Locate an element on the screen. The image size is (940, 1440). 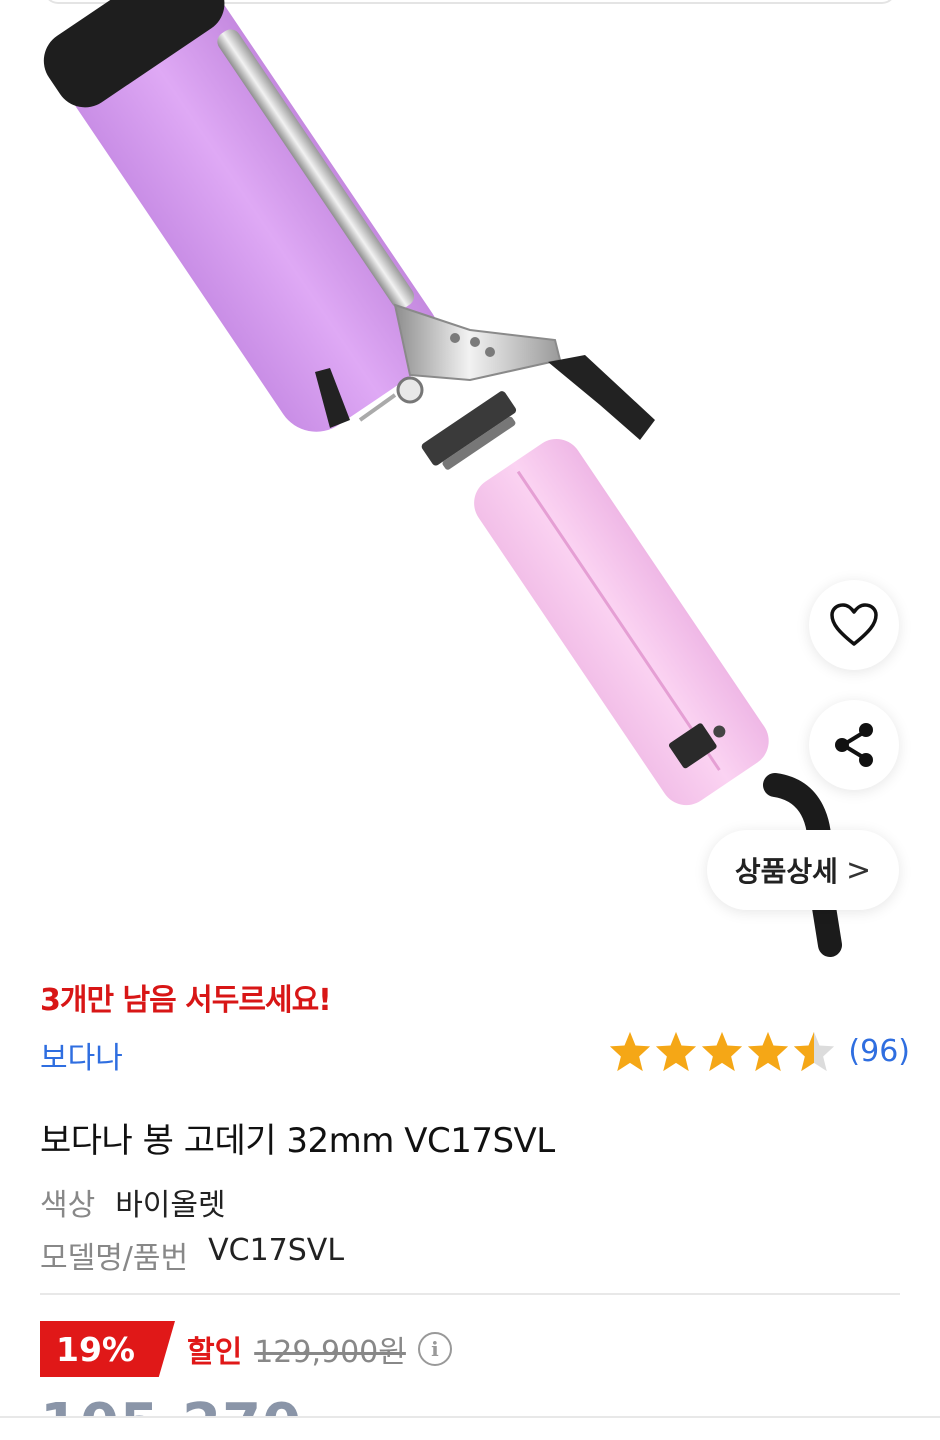
brand-link: 보다나 is located at coordinates (81, 1055).